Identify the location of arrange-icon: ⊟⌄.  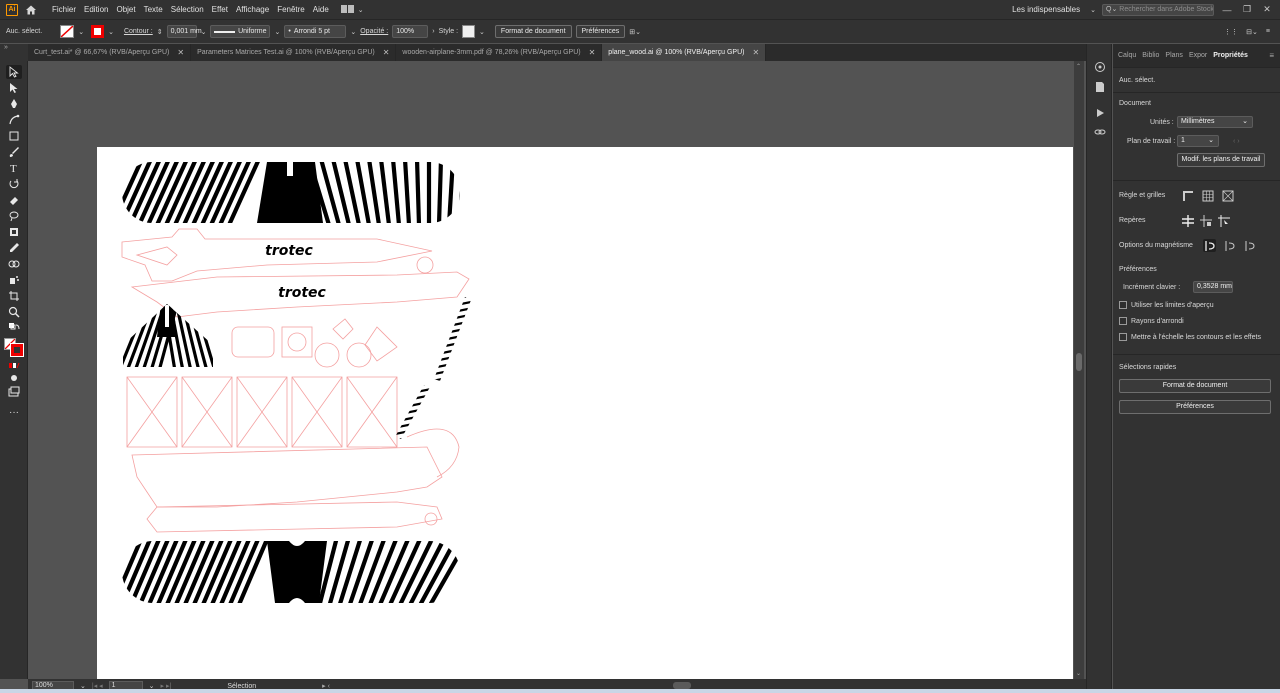
(1252, 32).